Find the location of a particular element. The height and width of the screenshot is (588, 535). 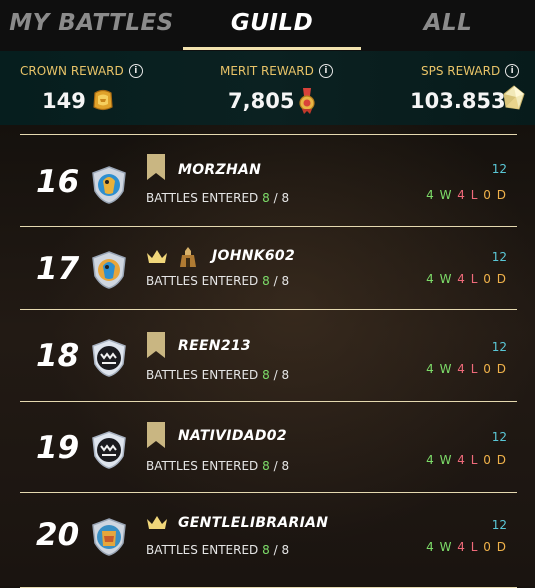

sps-reward: SPS REWARD i 103.853 is located at coordinates (470, 88).